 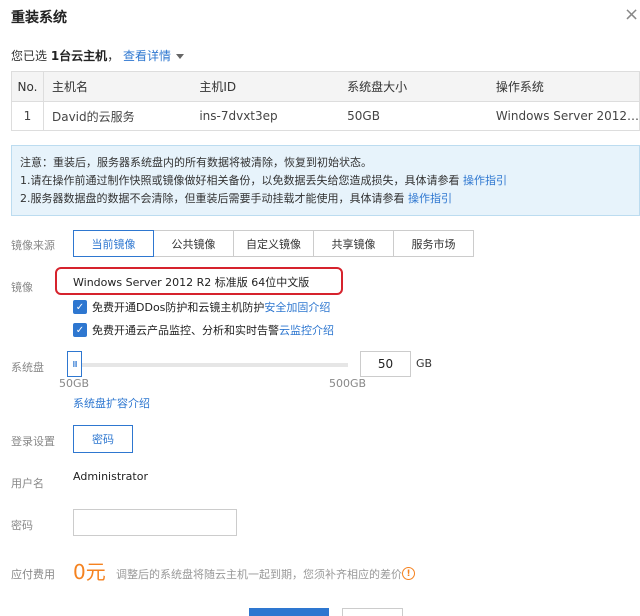 What do you see at coordinates (289, 612) in the screenshot?
I see `confirm-button` at bounding box center [289, 612].